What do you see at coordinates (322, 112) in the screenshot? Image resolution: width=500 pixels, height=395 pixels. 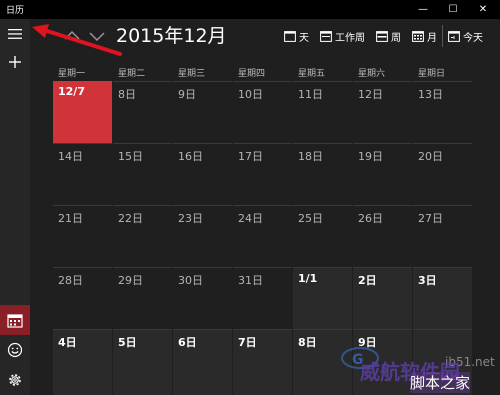 I see `day-cell: 11日` at bounding box center [322, 112].